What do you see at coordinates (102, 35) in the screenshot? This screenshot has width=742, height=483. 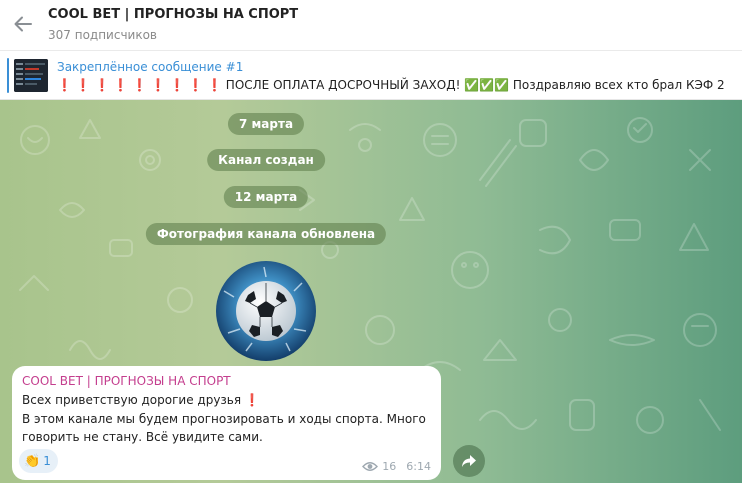 I see `subscriber-count: 307 подписчиков` at bounding box center [102, 35].